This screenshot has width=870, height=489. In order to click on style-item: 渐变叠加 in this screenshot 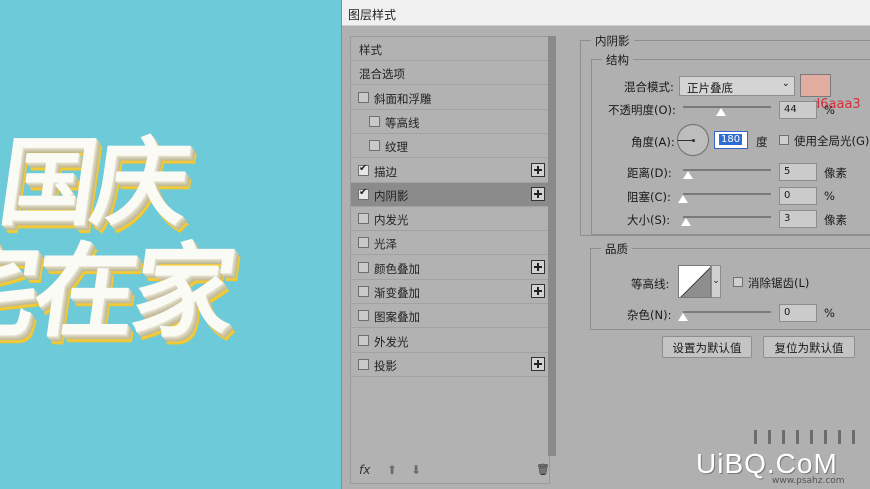, I will do `click(450, 292)`.